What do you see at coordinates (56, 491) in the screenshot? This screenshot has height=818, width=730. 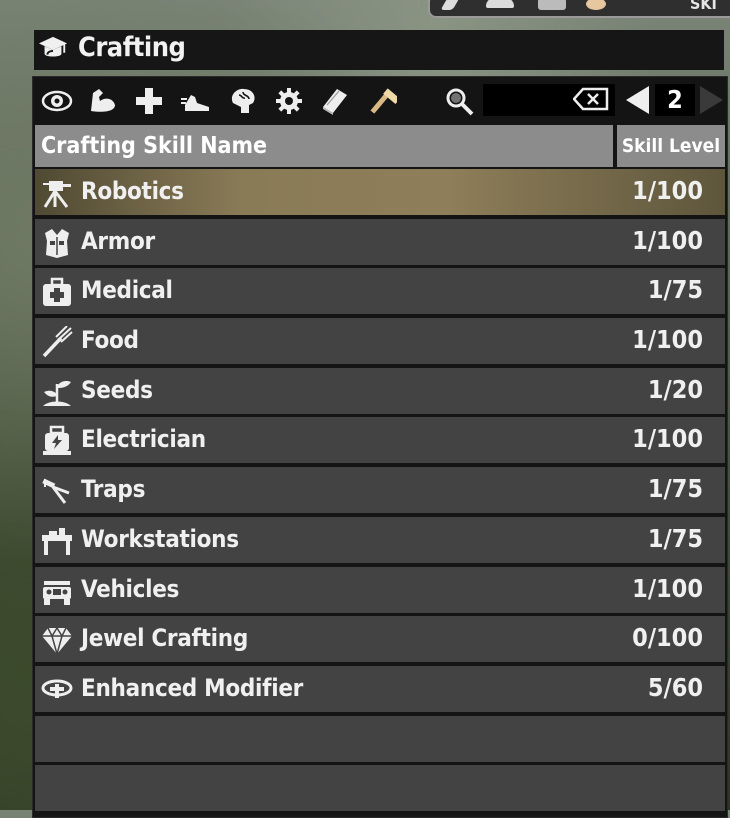 I see `trap-icon` at bounding box center [56, 491].